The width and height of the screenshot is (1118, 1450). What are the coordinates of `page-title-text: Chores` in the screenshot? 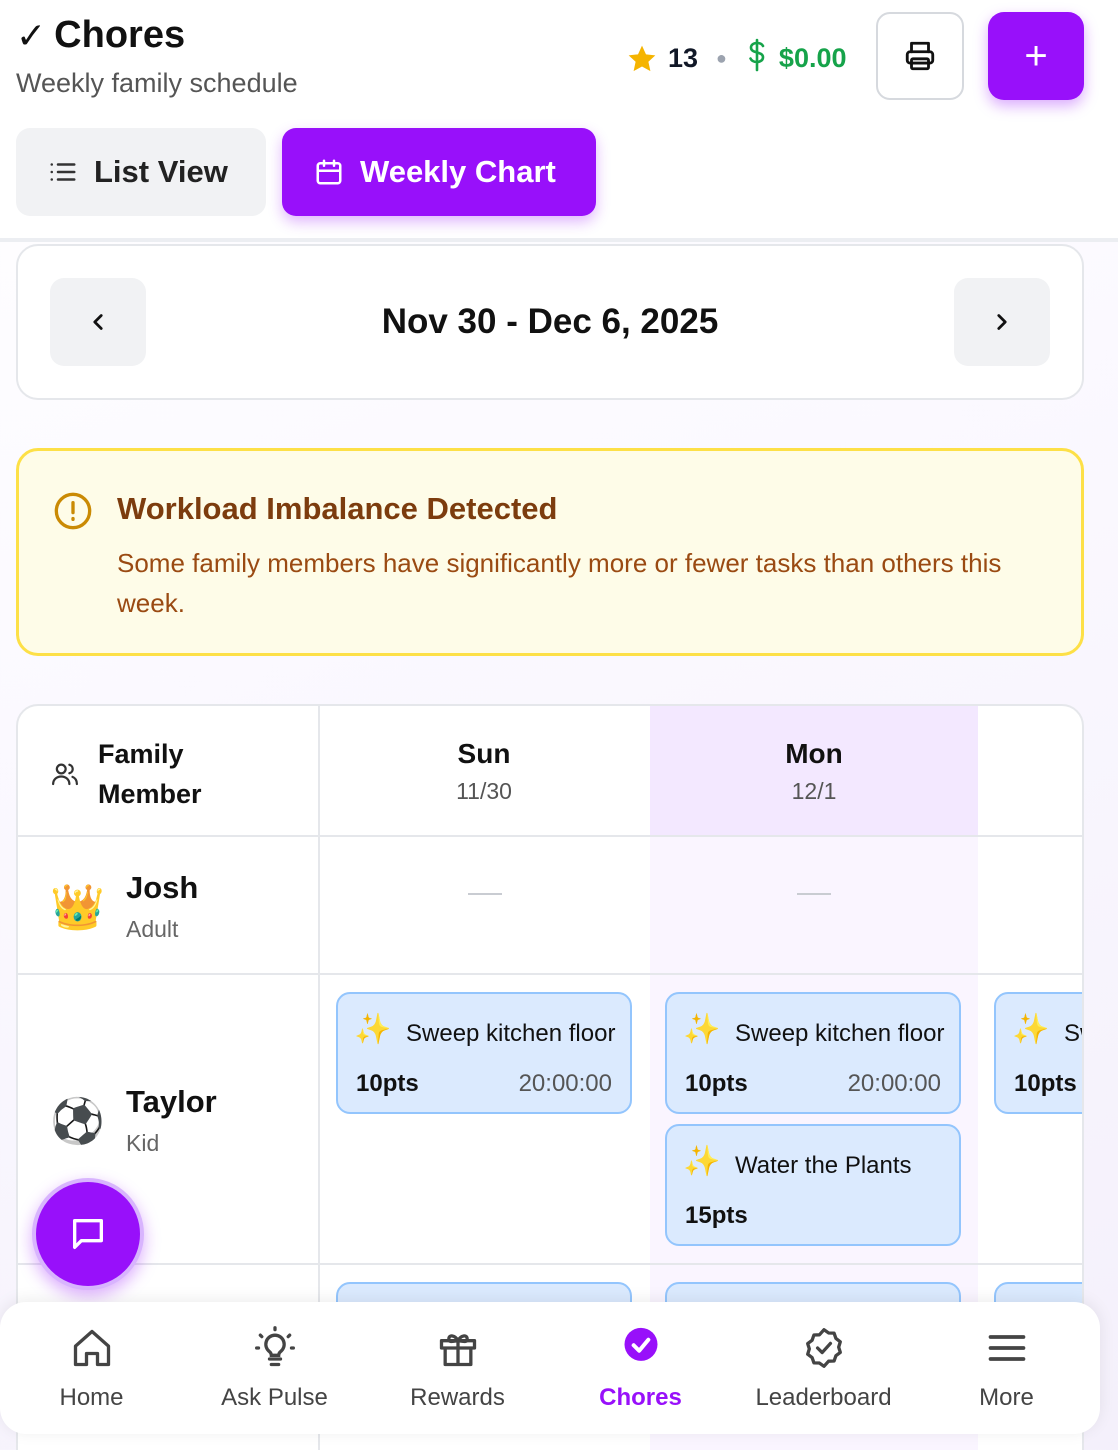 It's located at (120, 35).